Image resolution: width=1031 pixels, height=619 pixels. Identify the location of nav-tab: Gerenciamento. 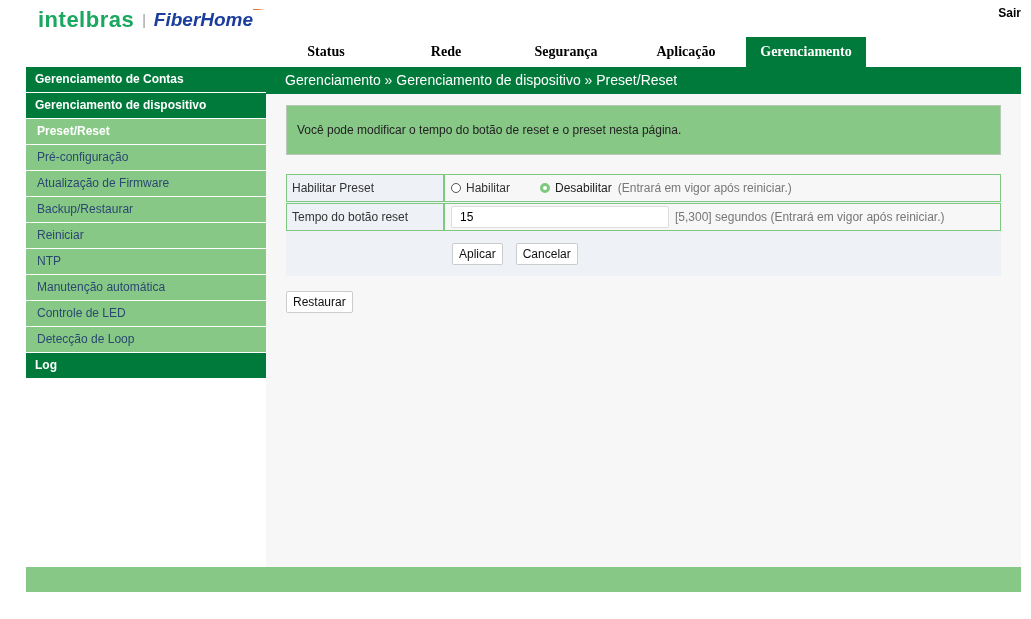
(806, 52).